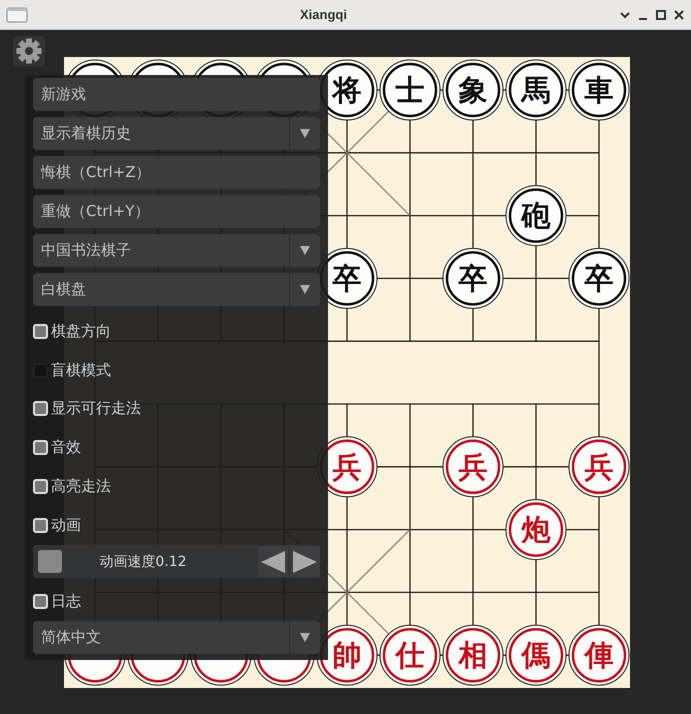  Describe the element at coordinates (17, 14) in the screenshot. I see `window-icon` at that location.